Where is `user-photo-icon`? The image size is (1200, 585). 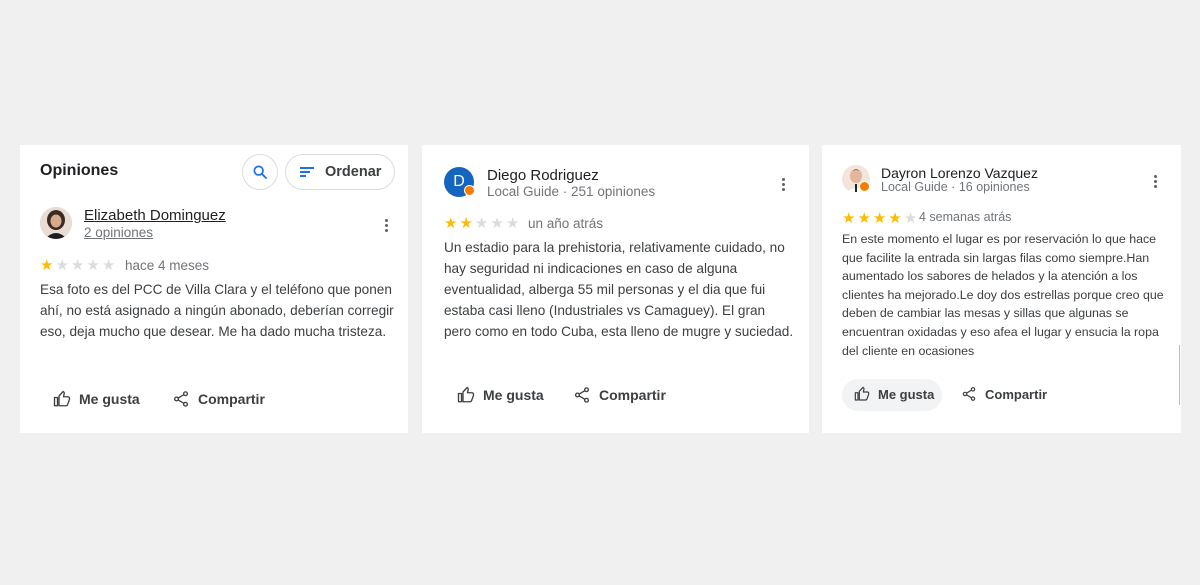
user-photo-icon is located at coordinates (56, 223).